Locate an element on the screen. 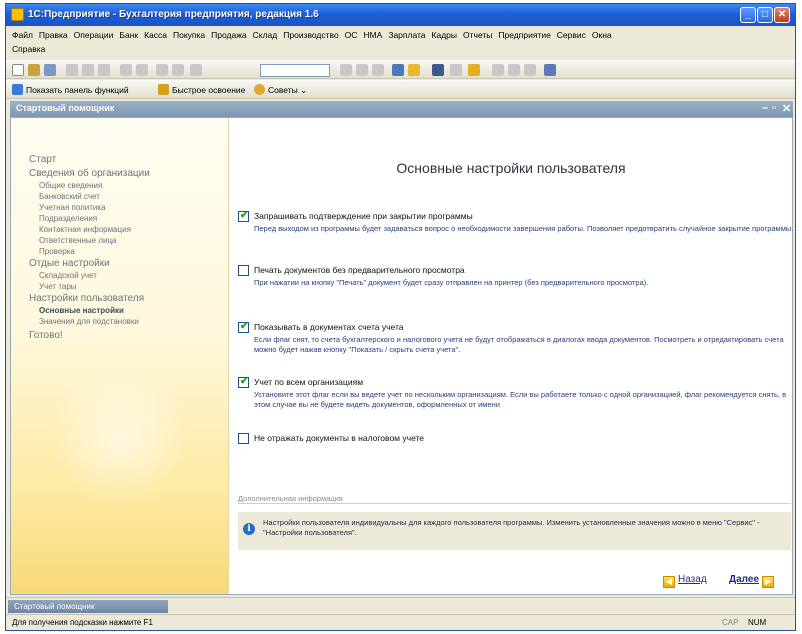 The image size is (802, 634). next-button: Далее ▶ is located at coordinates (753, 581).